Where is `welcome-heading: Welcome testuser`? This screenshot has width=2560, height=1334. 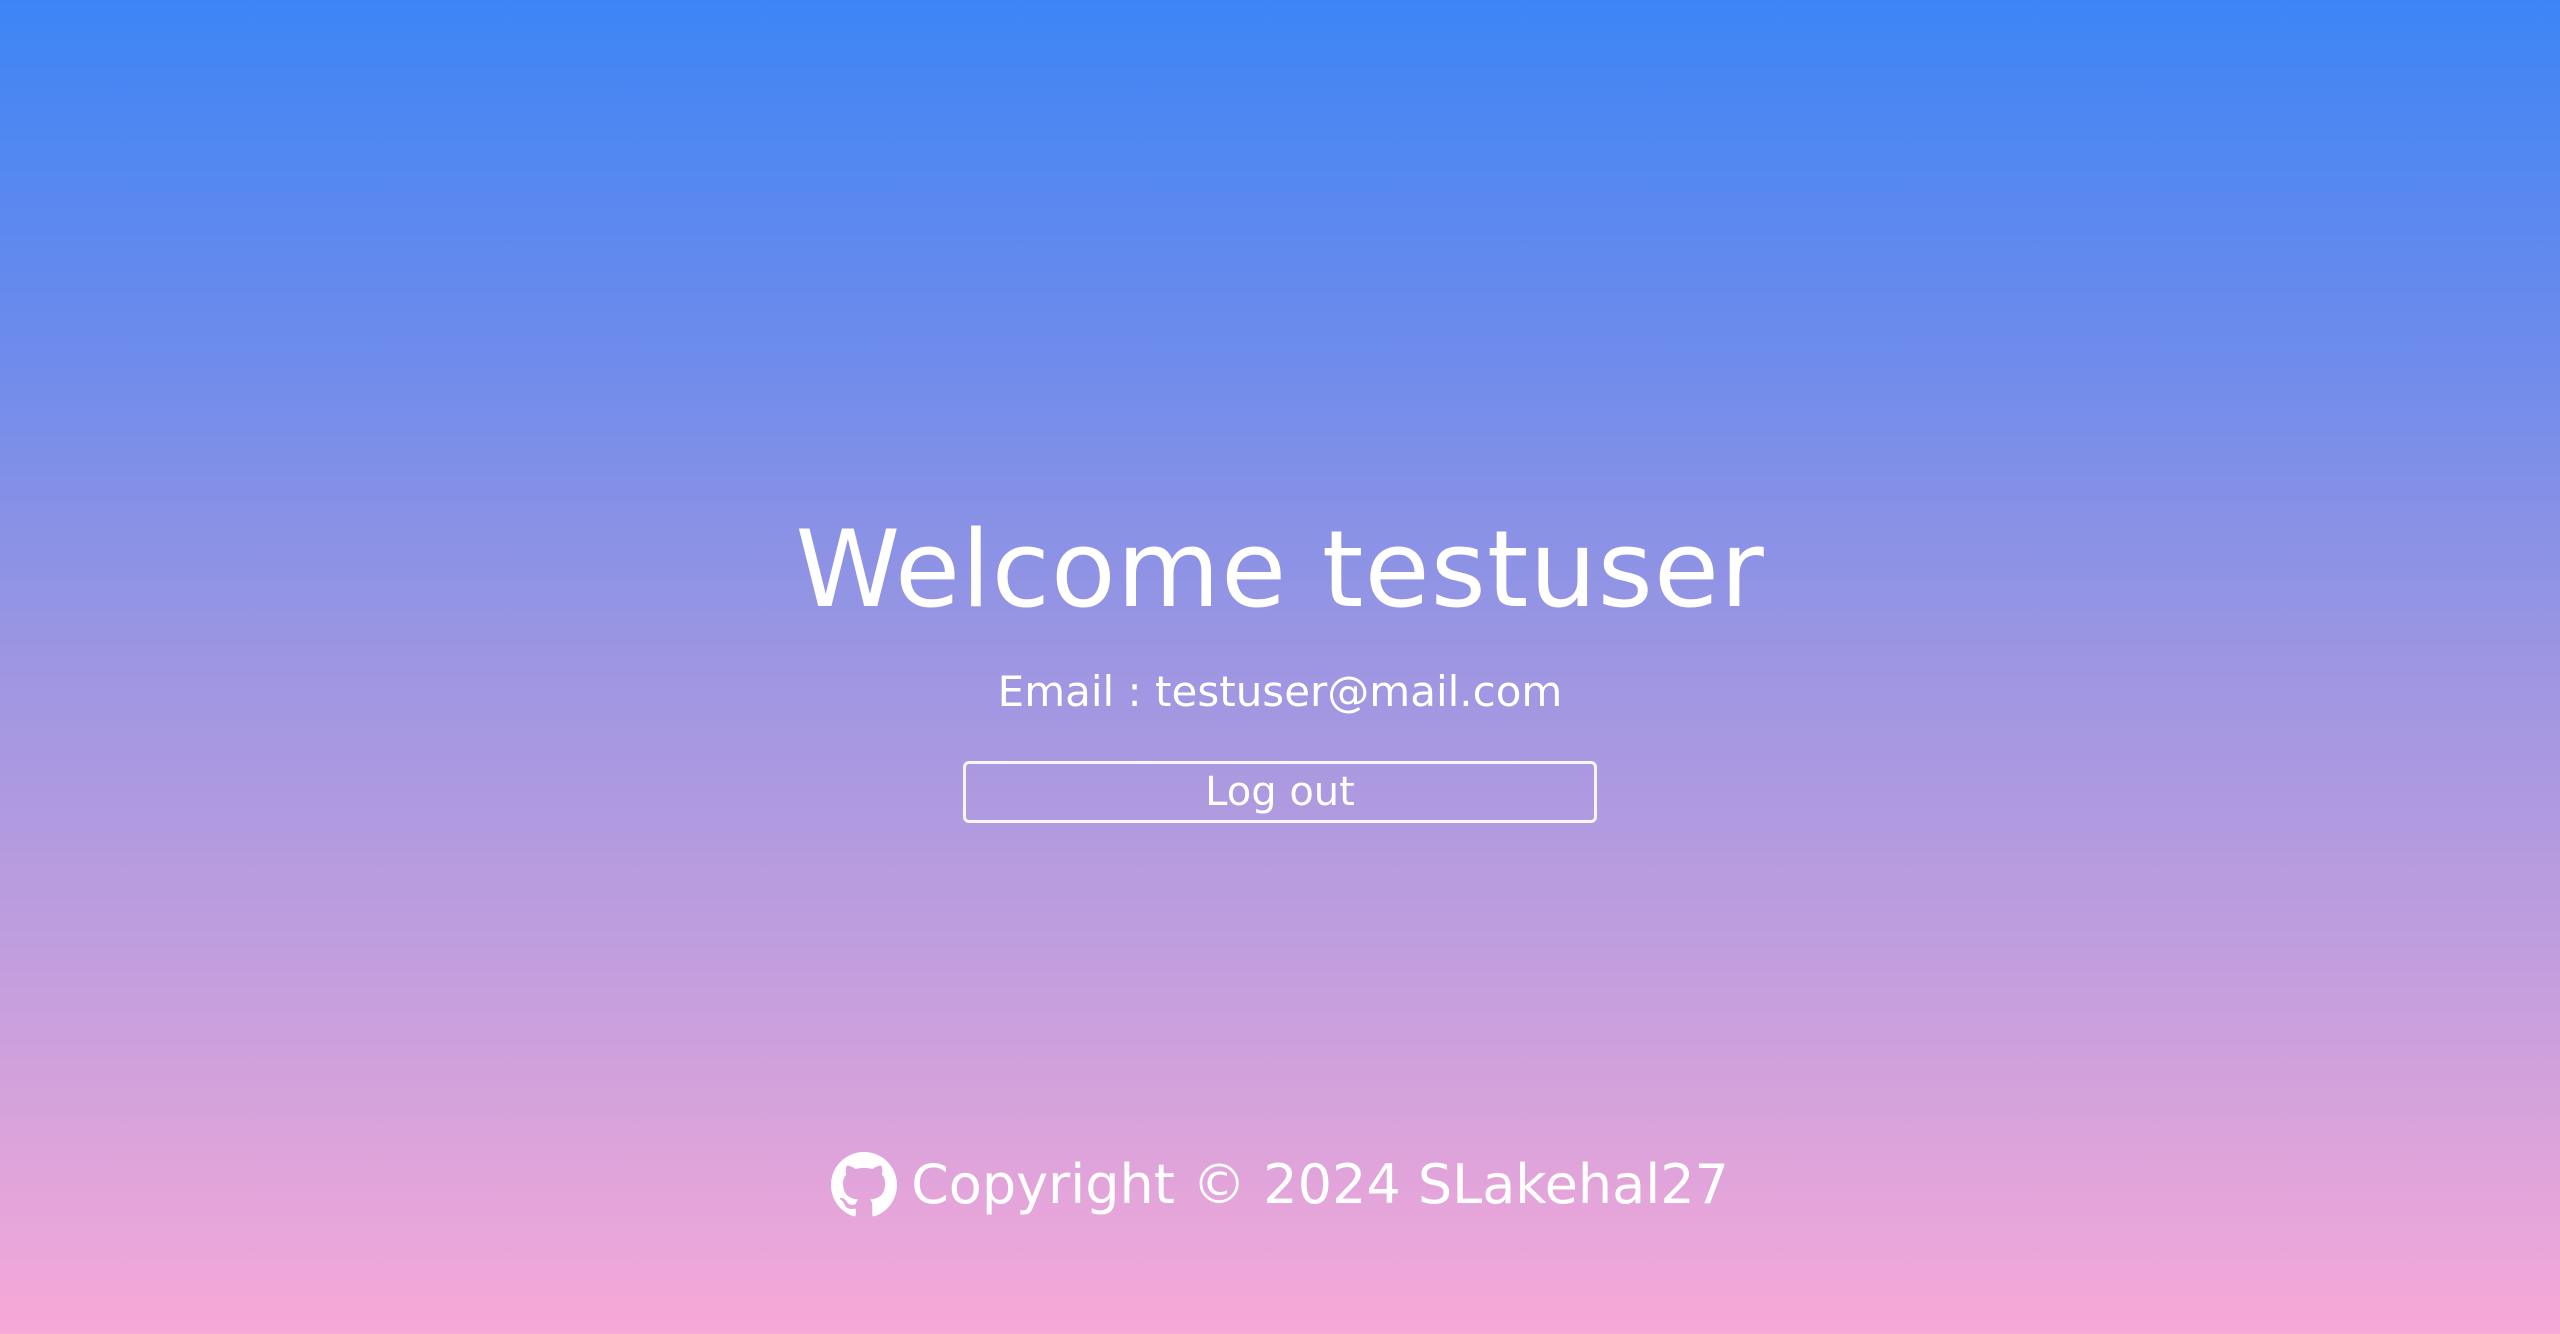 welcome-heading: Welcome testuser is located at coordinates (1280, 569).